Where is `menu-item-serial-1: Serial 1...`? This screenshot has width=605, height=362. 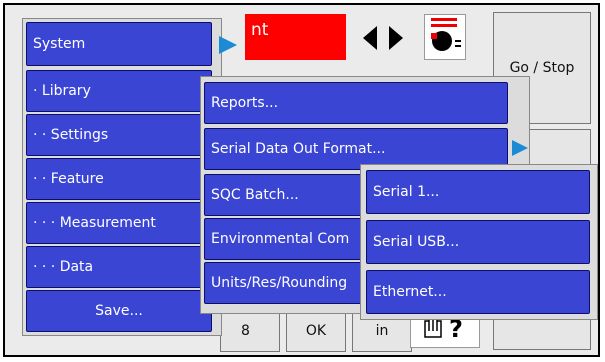 menu-item-serial-1: Serial 1... is located at coordinates (478, 192).